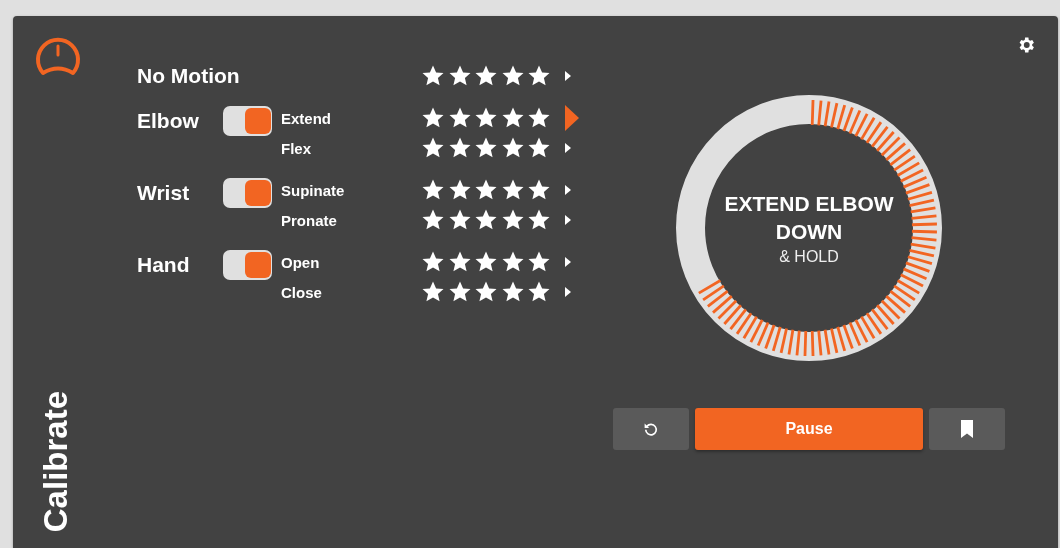  I want to click on motion-label: Close, so click(302, 292).